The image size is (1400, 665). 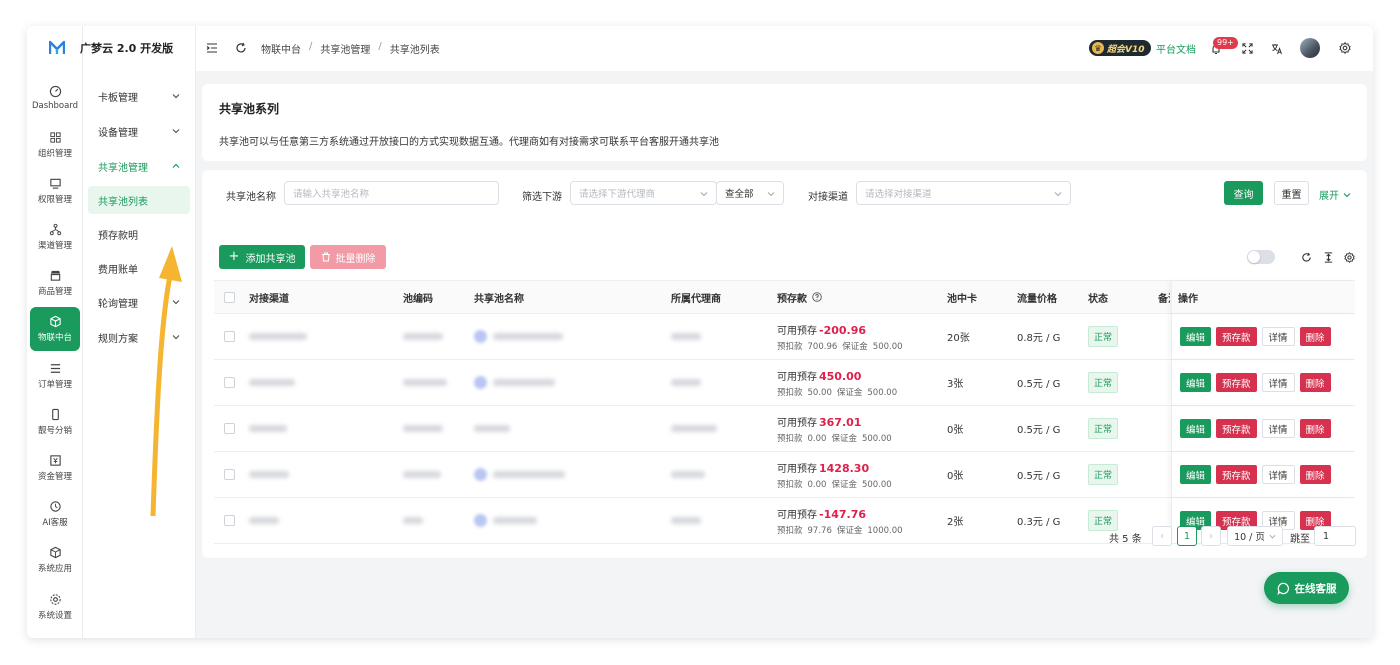 What do you see at coordinates (139, 268) in the screenshot?
I see `subnav-bills: 费用账单` at bounding box center [139, 268].